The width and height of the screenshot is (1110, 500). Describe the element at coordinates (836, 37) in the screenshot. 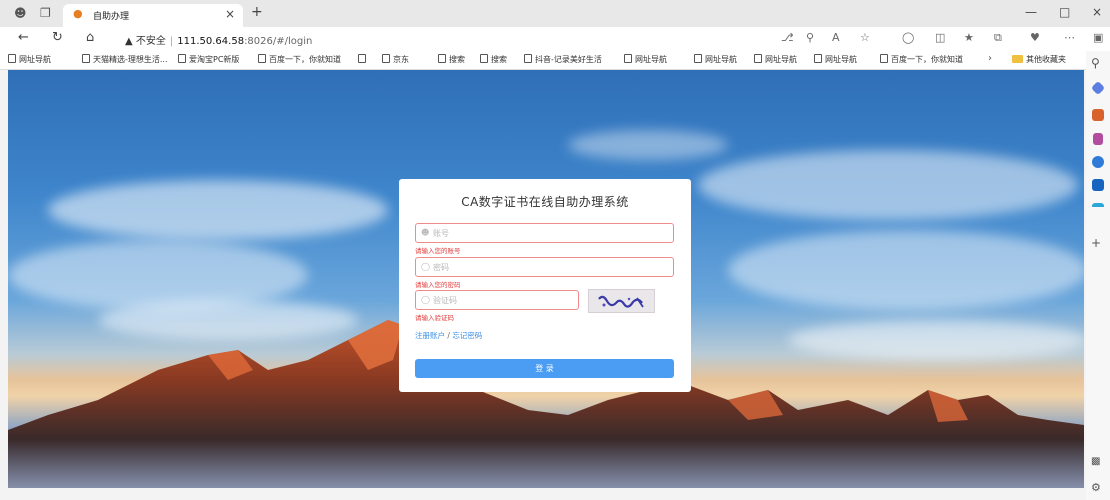

I see `read-aloud-icon: A` at that location.